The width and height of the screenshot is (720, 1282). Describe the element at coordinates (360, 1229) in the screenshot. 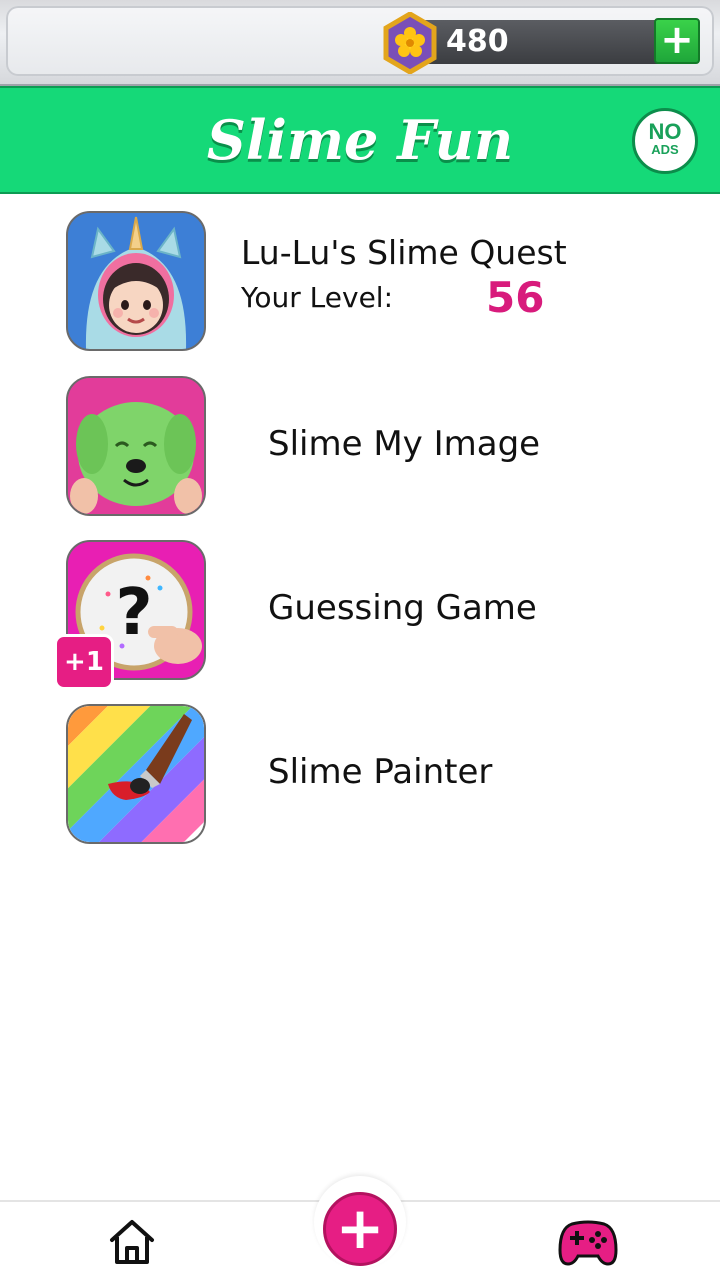

I see `create-button: +` at that location.